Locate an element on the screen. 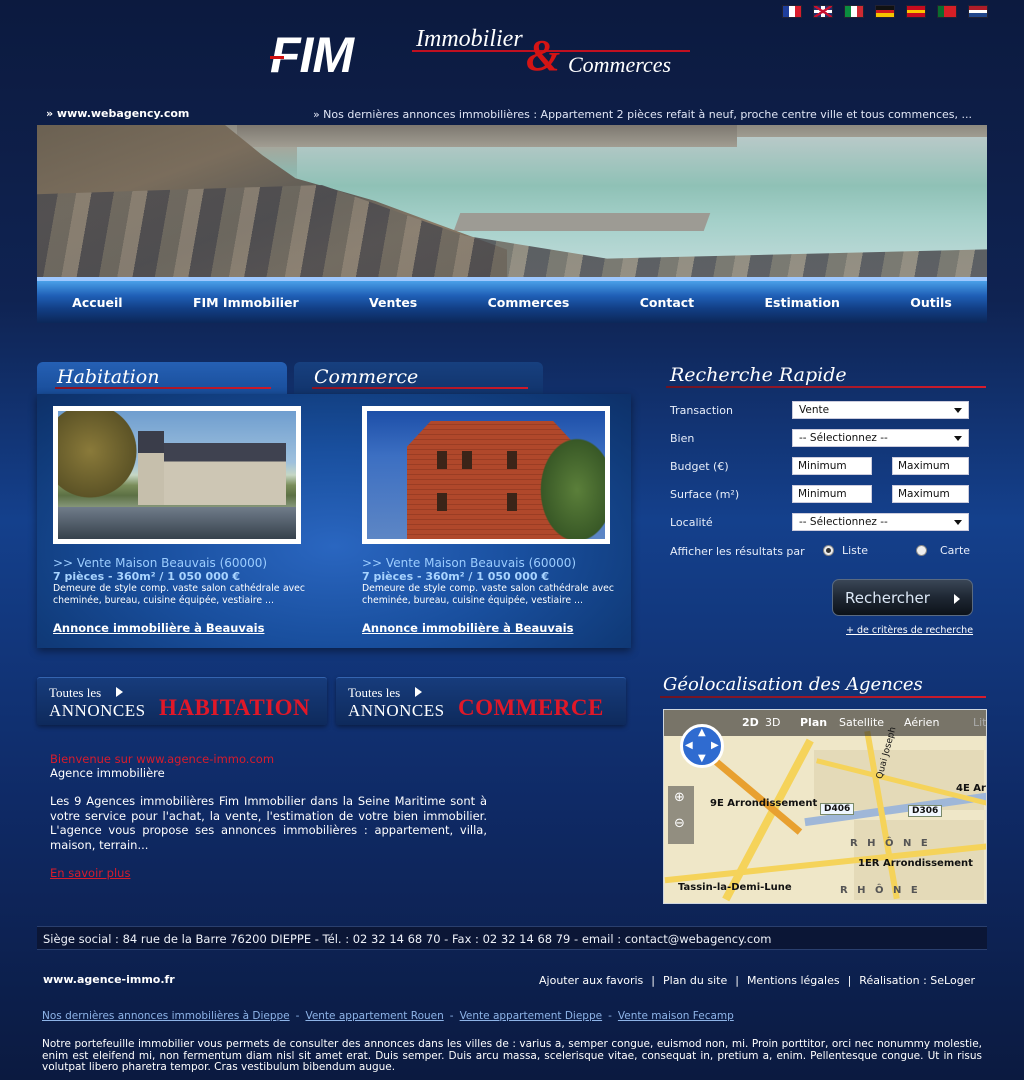 The width and height of the screenshot is (1024, 1080). flag-portugal-icon is located at coordinates (947, 11).